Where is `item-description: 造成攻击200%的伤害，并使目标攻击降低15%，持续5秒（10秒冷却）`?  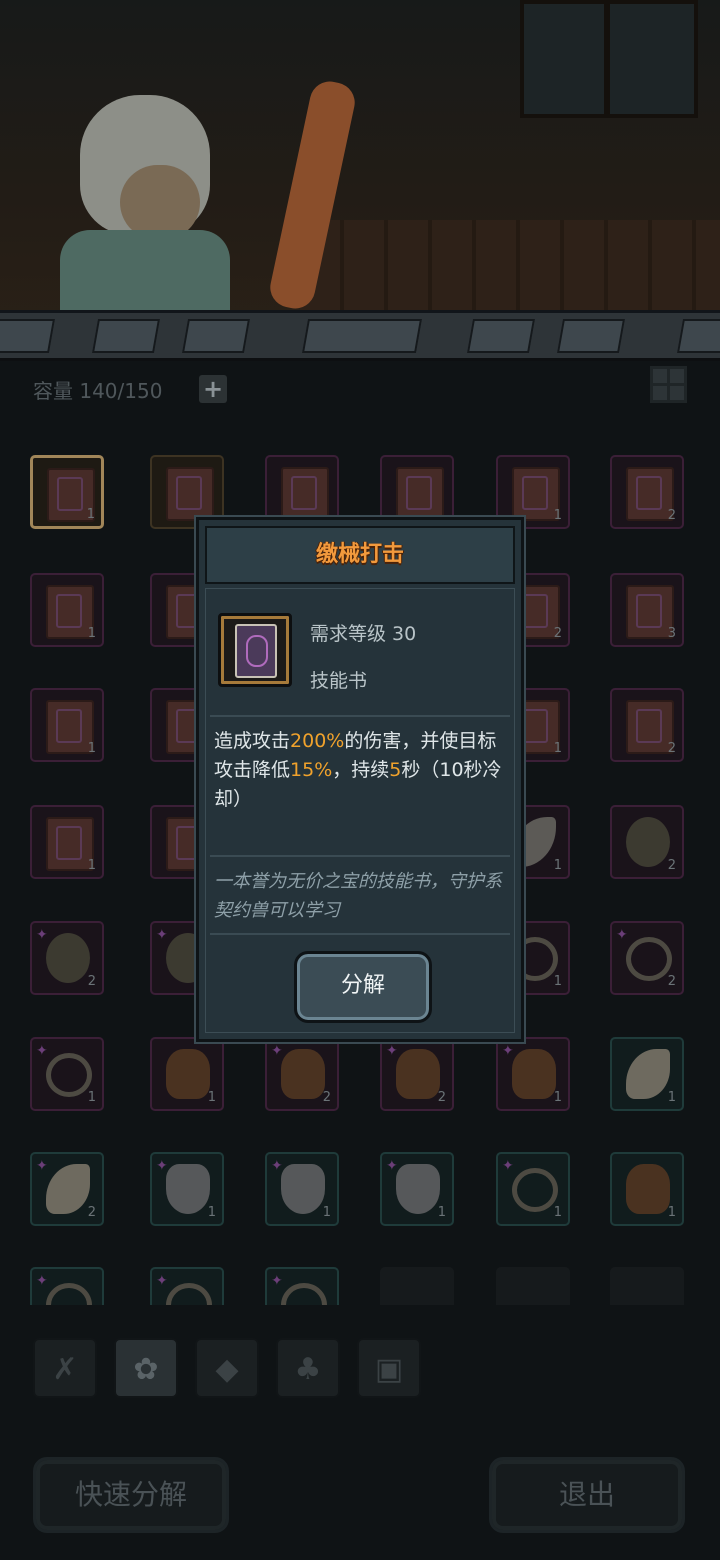 item-description: 造成攻击200%的伤害，并使目标攻击降低15%，持续5秒（10秒冷却） is located at coordinates (358, 770).